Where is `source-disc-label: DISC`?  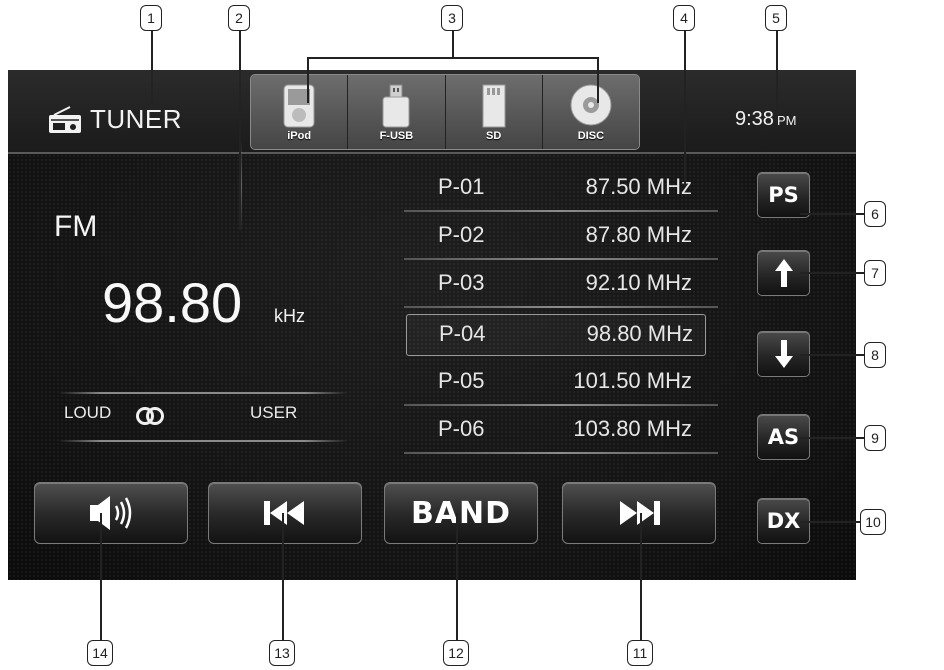 source-disc-label: DISC is located at coordinates (591, 136).